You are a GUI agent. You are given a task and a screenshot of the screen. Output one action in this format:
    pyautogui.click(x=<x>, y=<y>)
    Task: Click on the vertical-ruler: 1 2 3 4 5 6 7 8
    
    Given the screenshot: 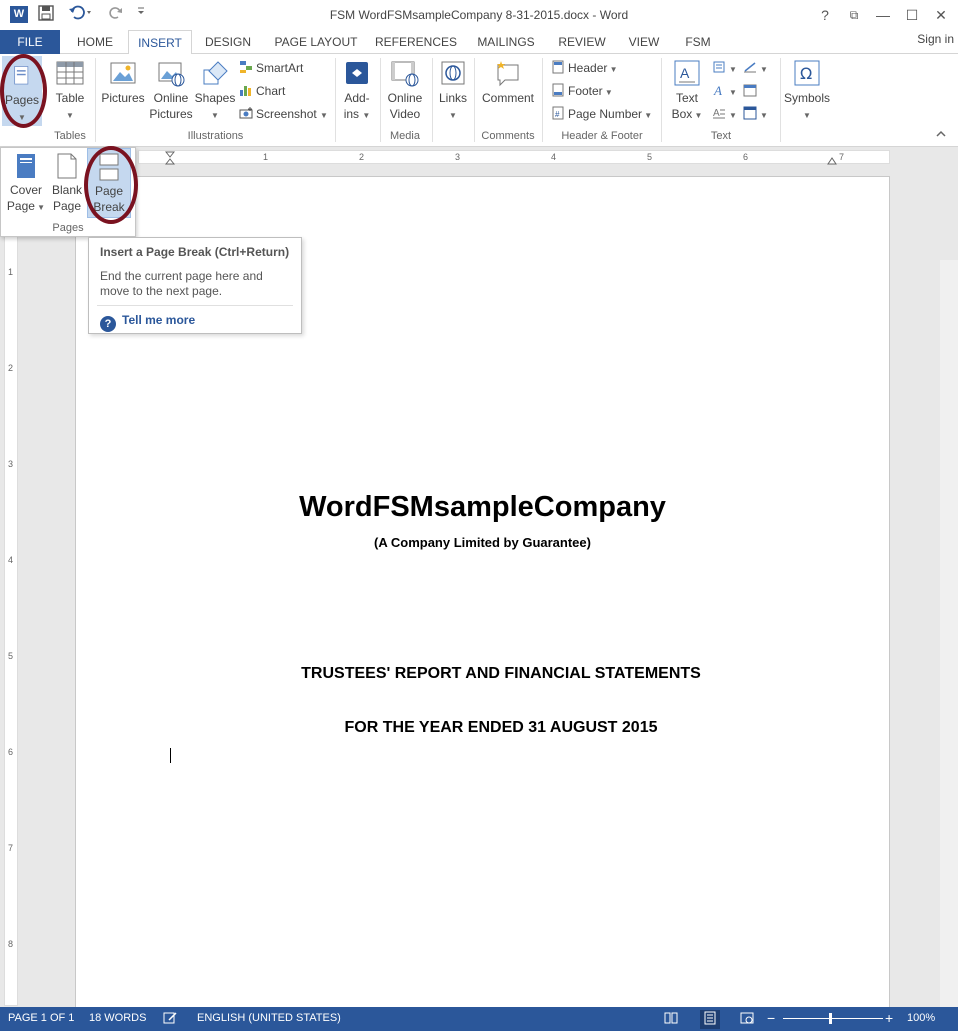 What is the action you would take?
    pyautogui.click(x=11, y=591)
    